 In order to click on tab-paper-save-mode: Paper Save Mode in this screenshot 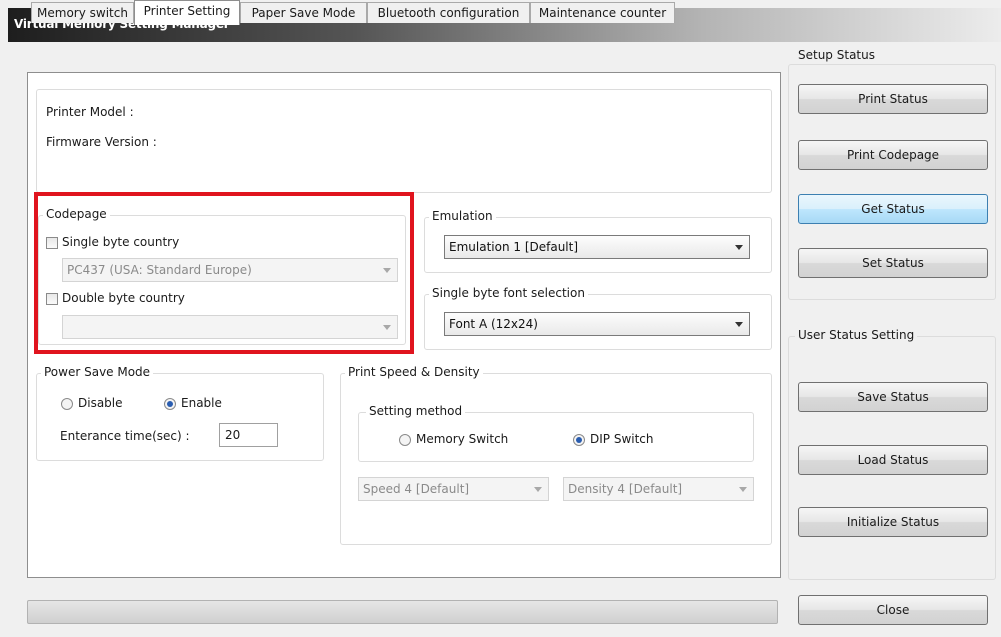, I will do `click(303, 12)`.